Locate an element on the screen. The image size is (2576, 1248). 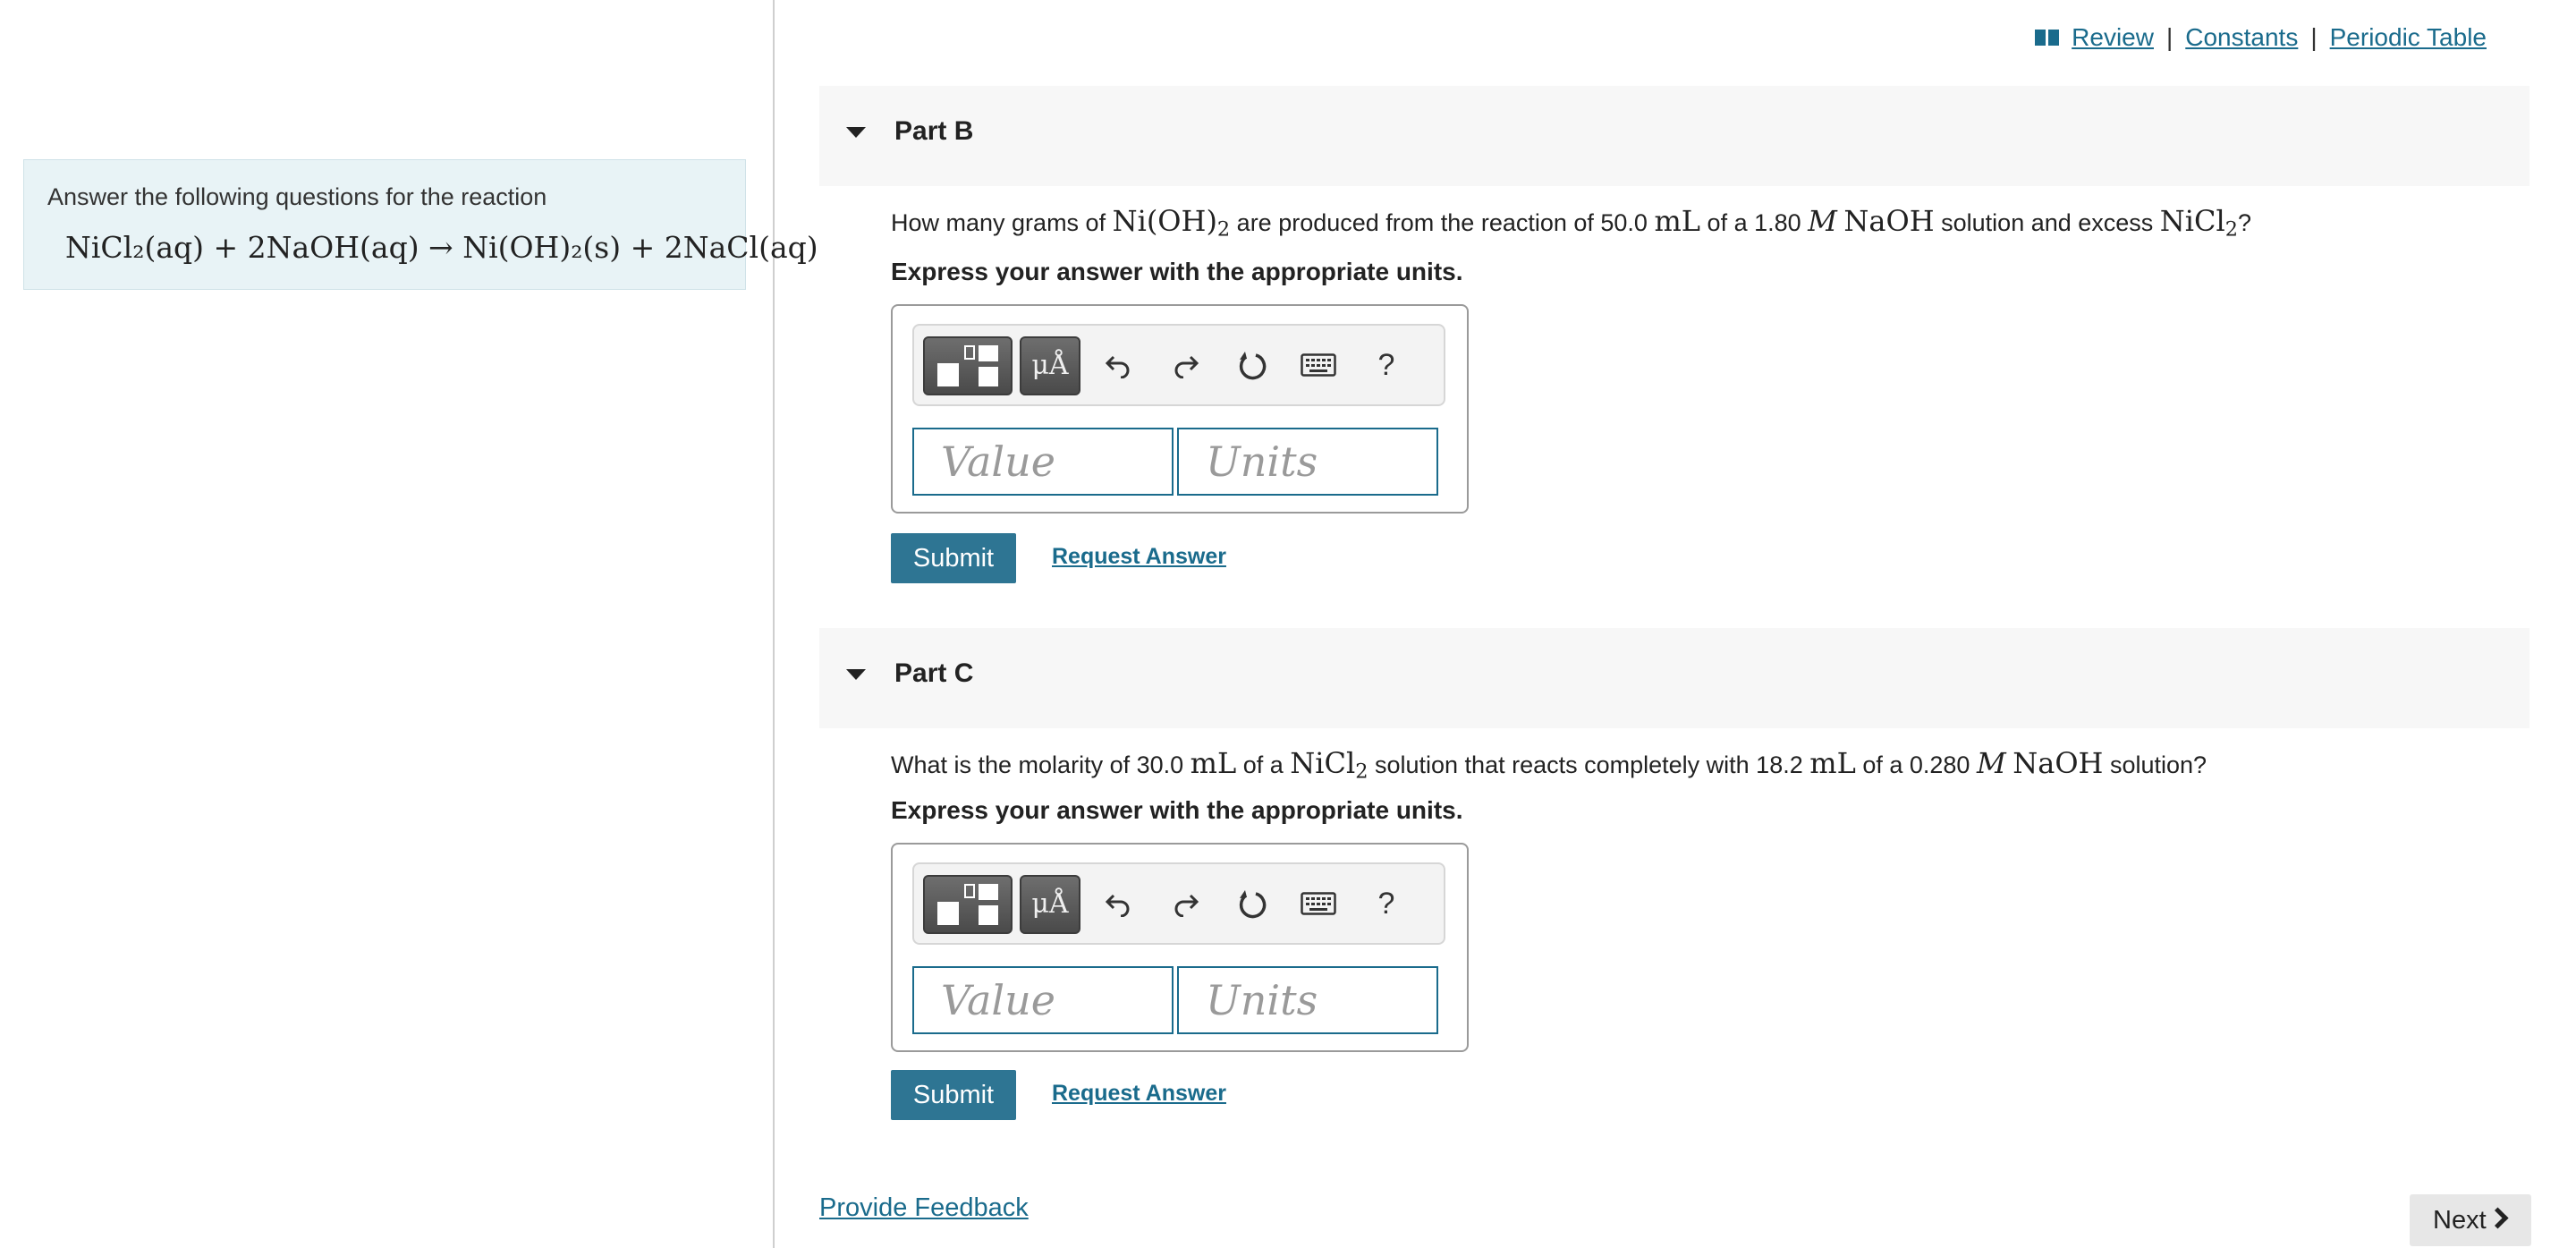
part-c-request-answer-link: Request Answer is located at coordinates (1139, 1094).